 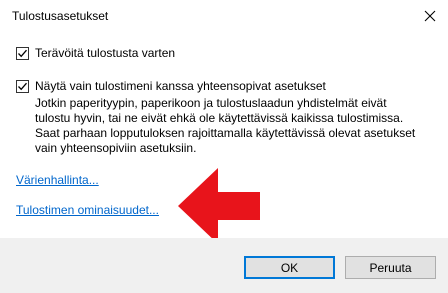 What do you see at coordinates (224, 15) in the screenshot?
I see `title-bar: Tulostusasetukset` at bounding box center [224, 15].